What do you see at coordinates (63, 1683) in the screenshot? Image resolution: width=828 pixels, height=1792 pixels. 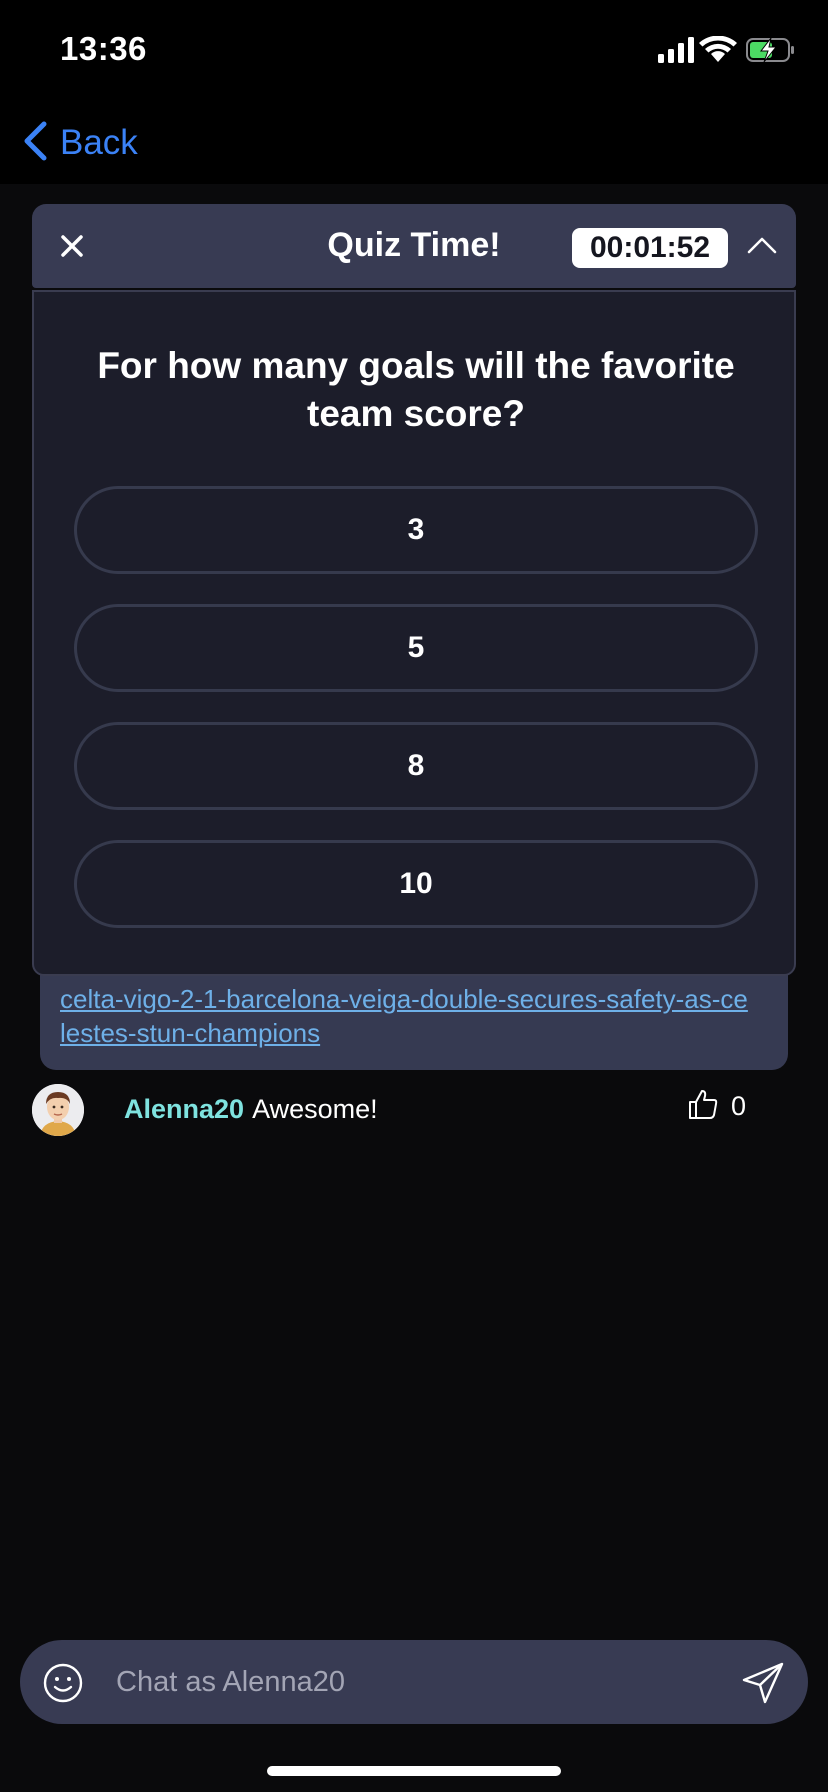 I see `emoji-smile-icon` at bounding box center [63, 1683].